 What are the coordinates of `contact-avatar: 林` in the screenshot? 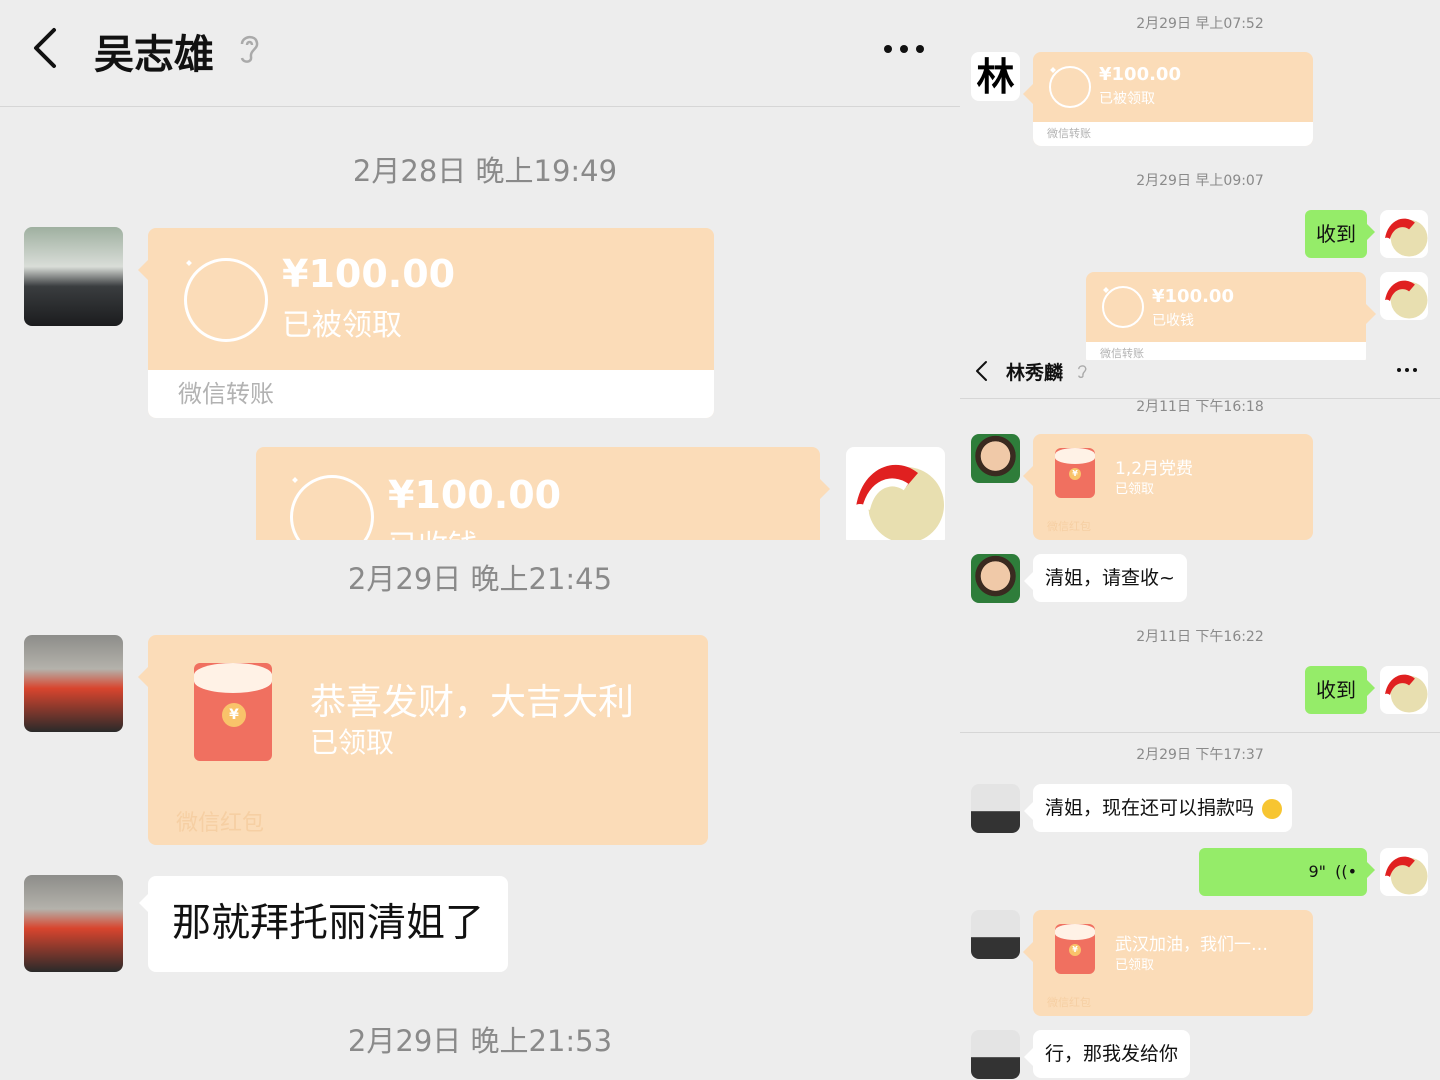 It's located at (995, 76).